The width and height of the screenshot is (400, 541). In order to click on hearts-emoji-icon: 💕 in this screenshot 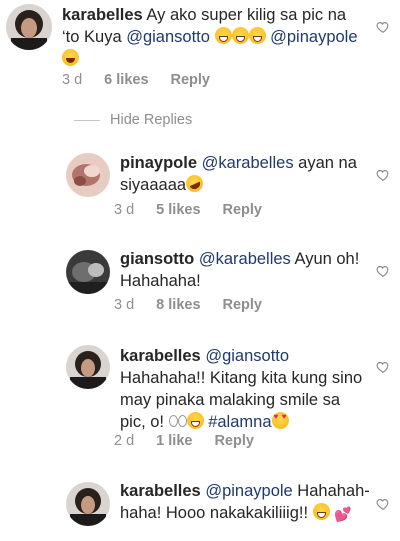, I will do `click(343, 514)`.